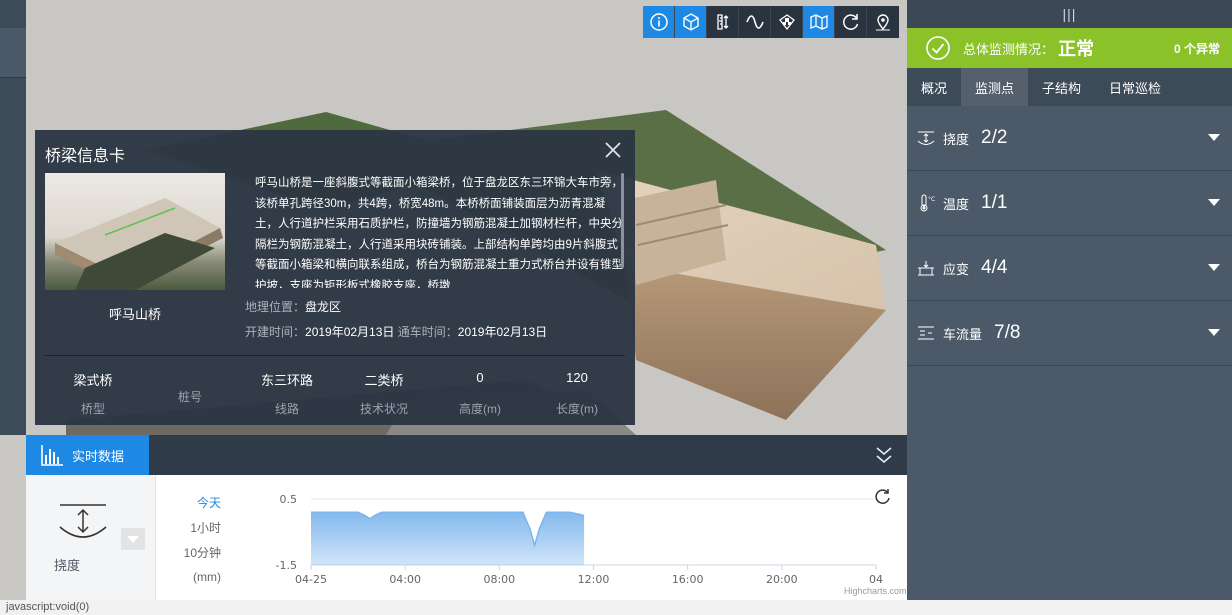  What do you see at coordinates (934, 87) in the screenshot?
I see `tab-overview: 概况` at bounding box center [934, 87].